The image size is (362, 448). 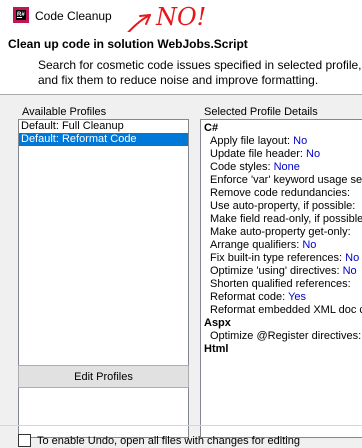 I want to click on details-row: Enforce 'var' keyword usage settings:, so click(x=283, y=180).